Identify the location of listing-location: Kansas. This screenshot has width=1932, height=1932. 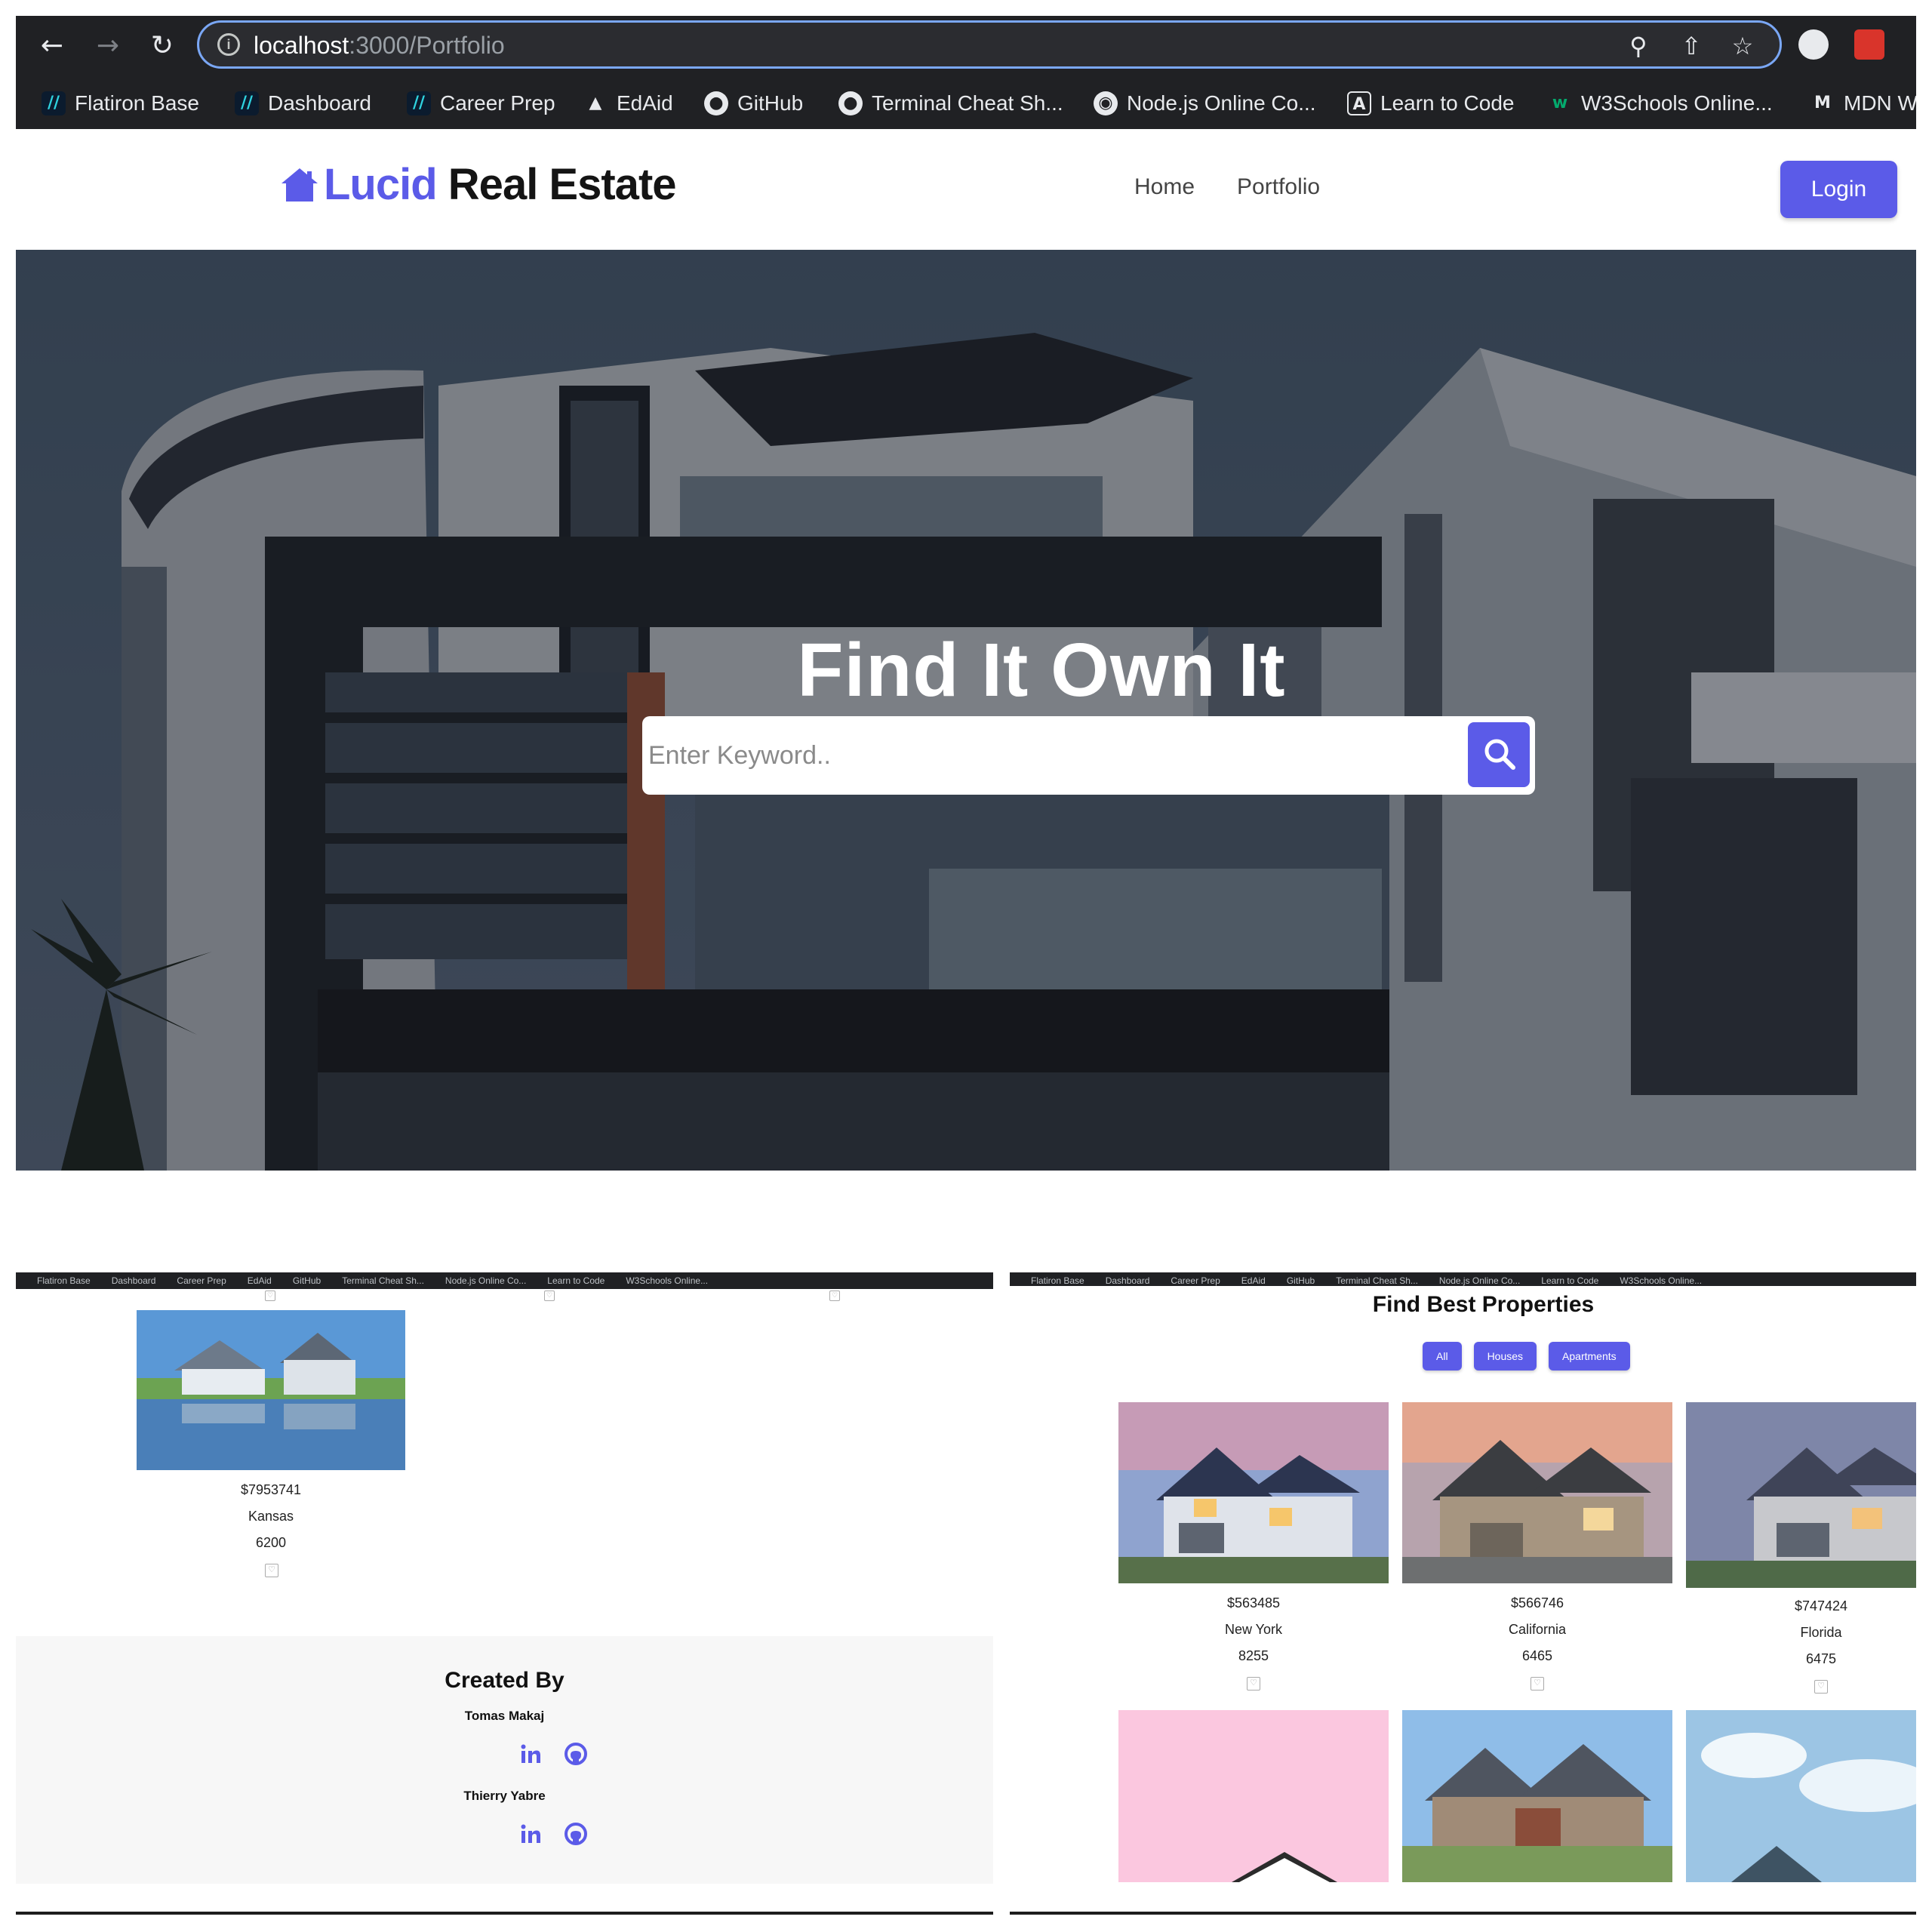
(271, 1516).